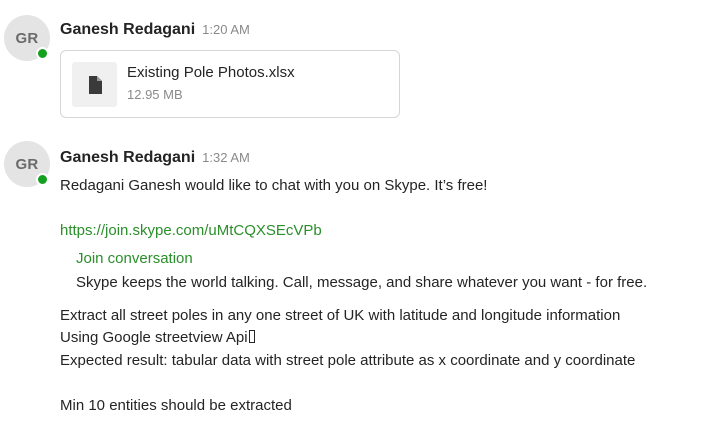 This screenshot has width=701, height=423. What do you see at coordinates (251, 336) in the screenshot?
I see `text-cursor-icon` at bounding box center [251, 336].